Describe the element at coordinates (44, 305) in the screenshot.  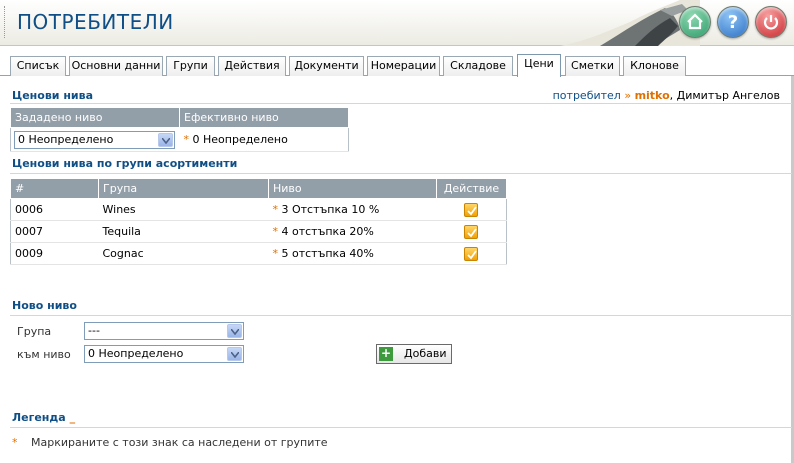
I see `new-level-title: Ново ниво` at that location.